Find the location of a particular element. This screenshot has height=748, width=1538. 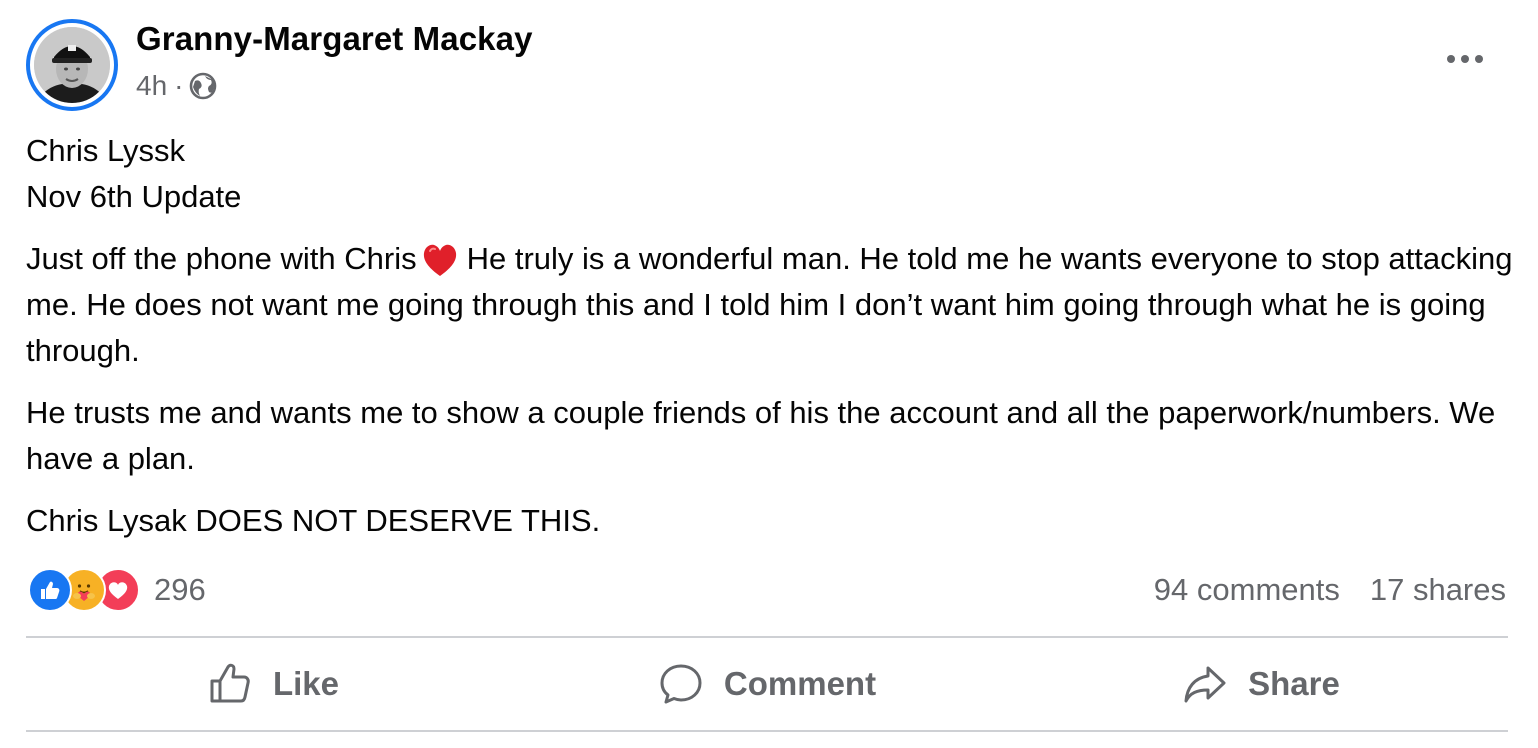

like-reaction-icon is located at coordinates (50, 590).